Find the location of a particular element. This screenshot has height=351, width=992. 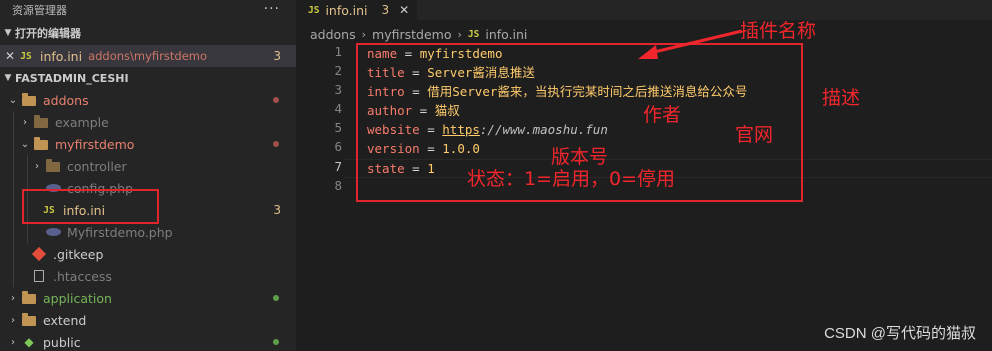

line-number: 1 is located at coordinates (338, 51).